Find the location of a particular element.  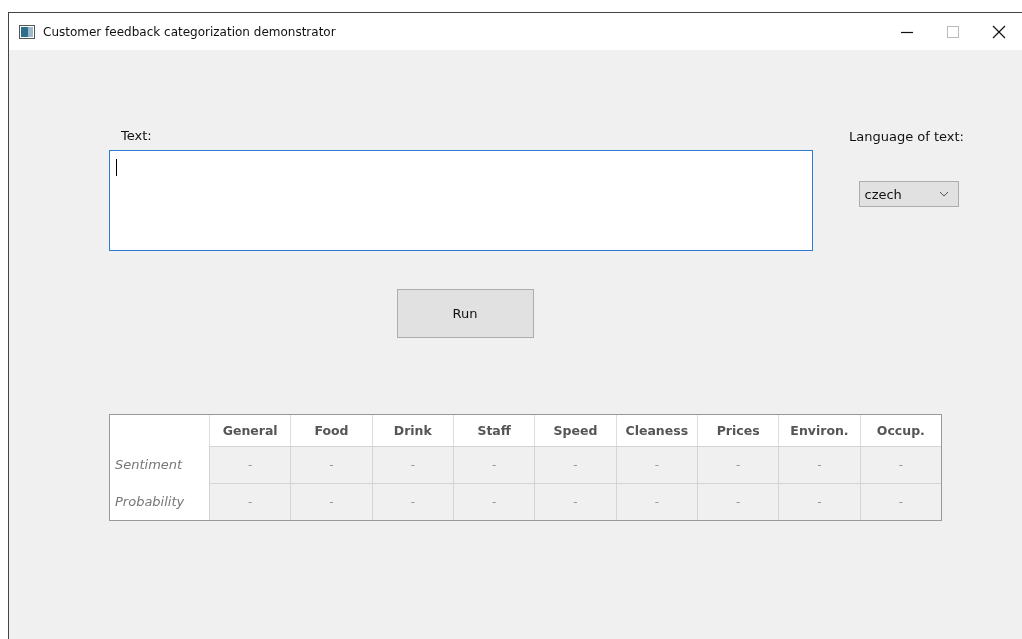

run-button: Run is located at coordinates (465, 313).